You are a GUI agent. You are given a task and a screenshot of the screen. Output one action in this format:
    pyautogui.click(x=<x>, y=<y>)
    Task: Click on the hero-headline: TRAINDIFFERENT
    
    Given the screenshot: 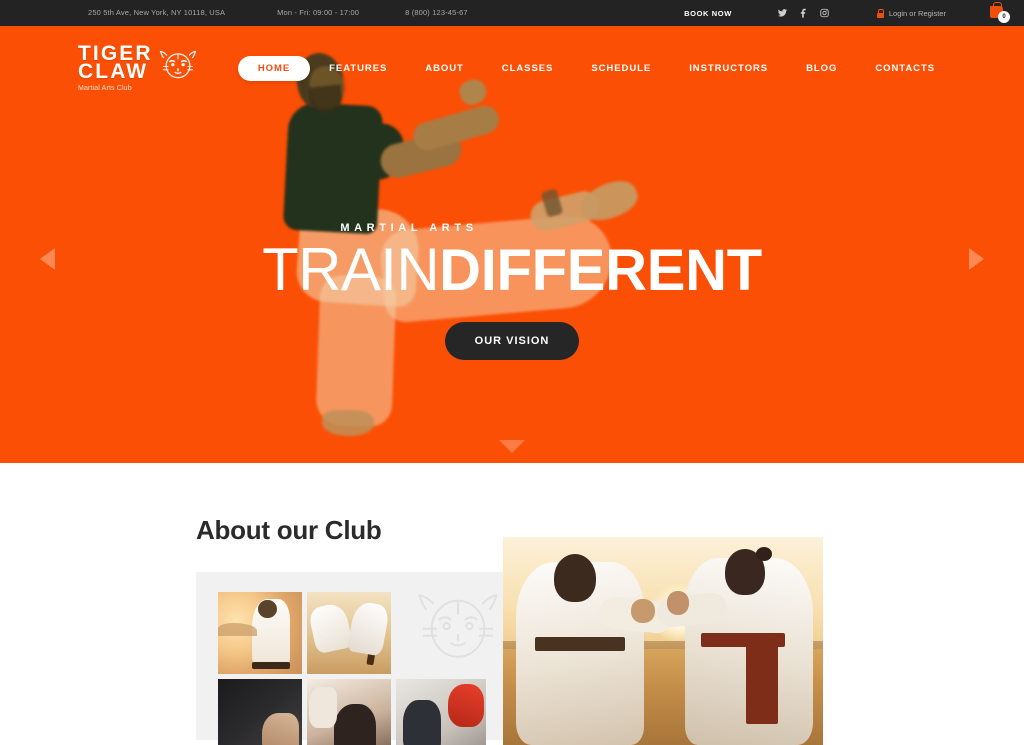 What is the action you would take?
    pyautogui.click(x=512, y=270)
    